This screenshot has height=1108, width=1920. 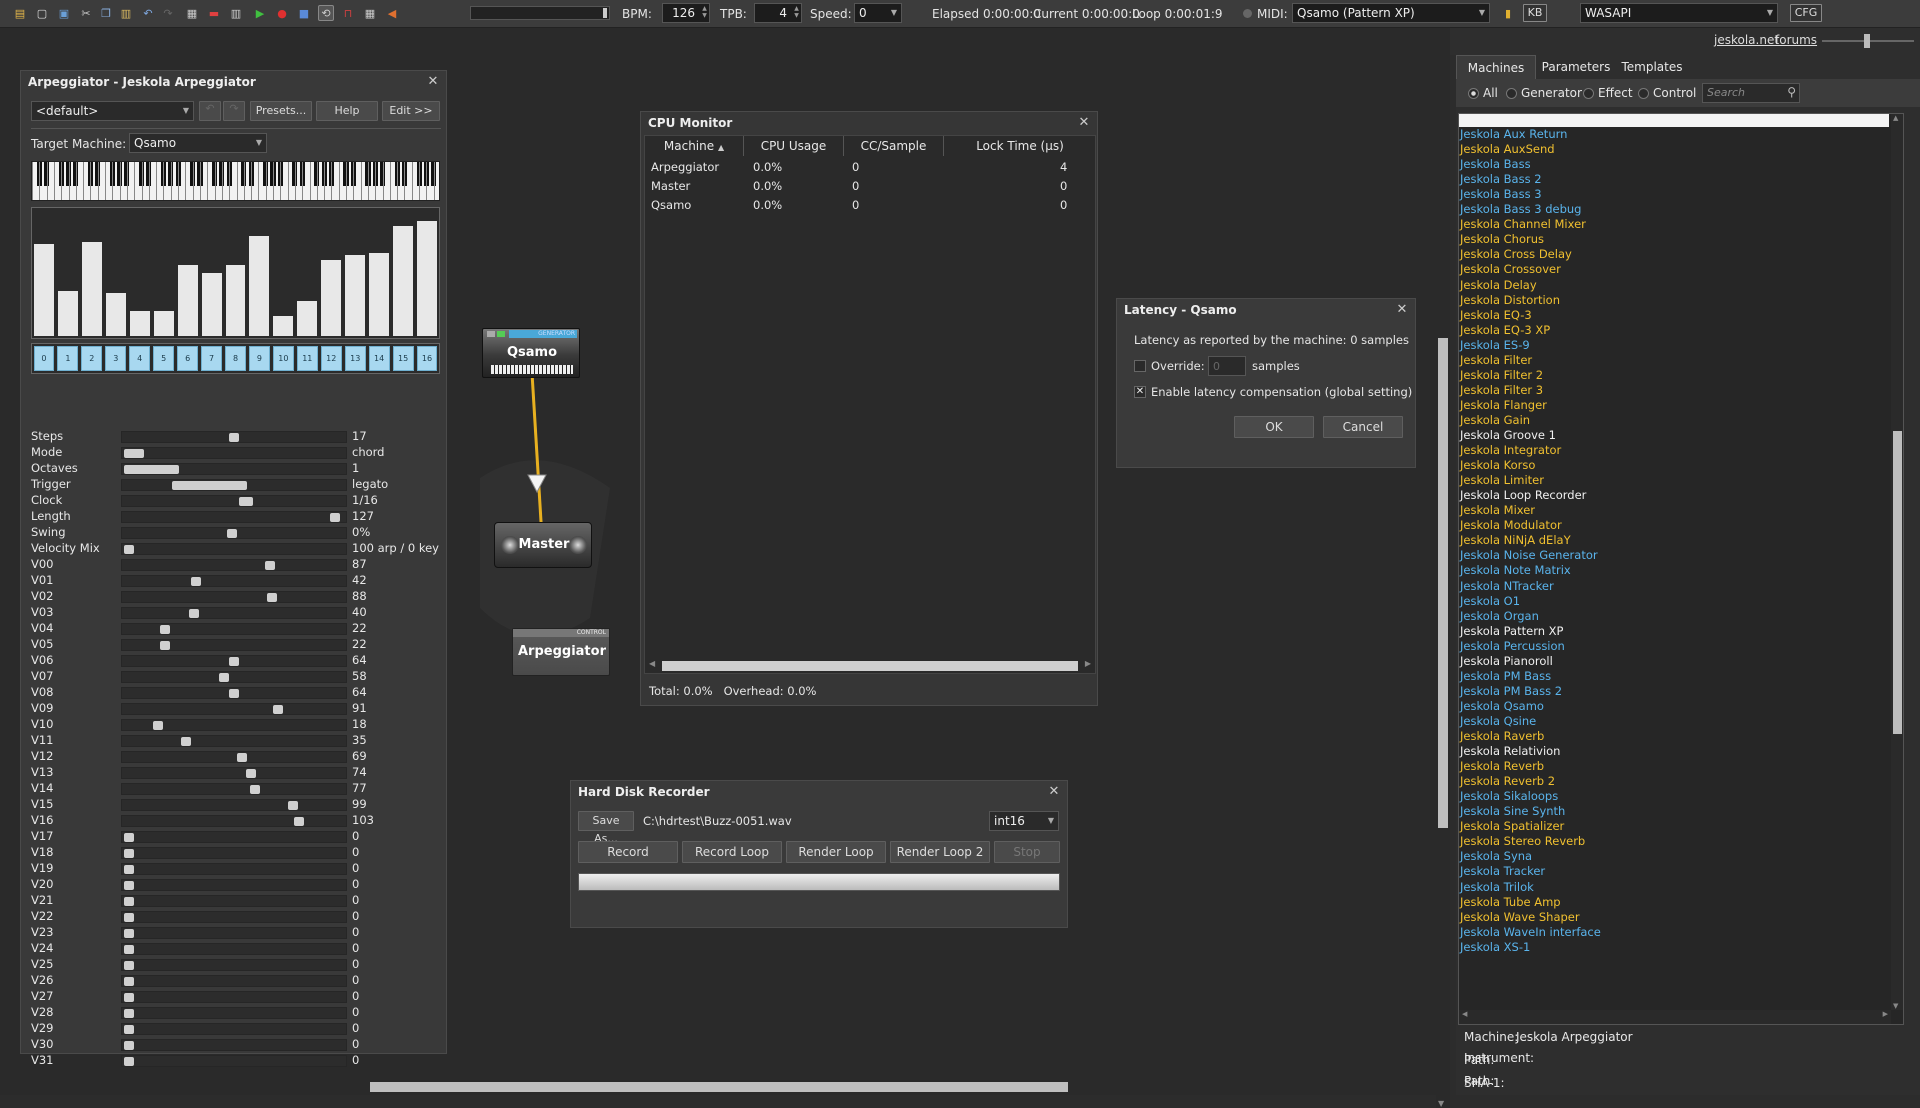 What do you see at coordinates (718, 1087) in the screenshot?
I see `horizontal-scrollbar` at bounding box center [718, 1087].